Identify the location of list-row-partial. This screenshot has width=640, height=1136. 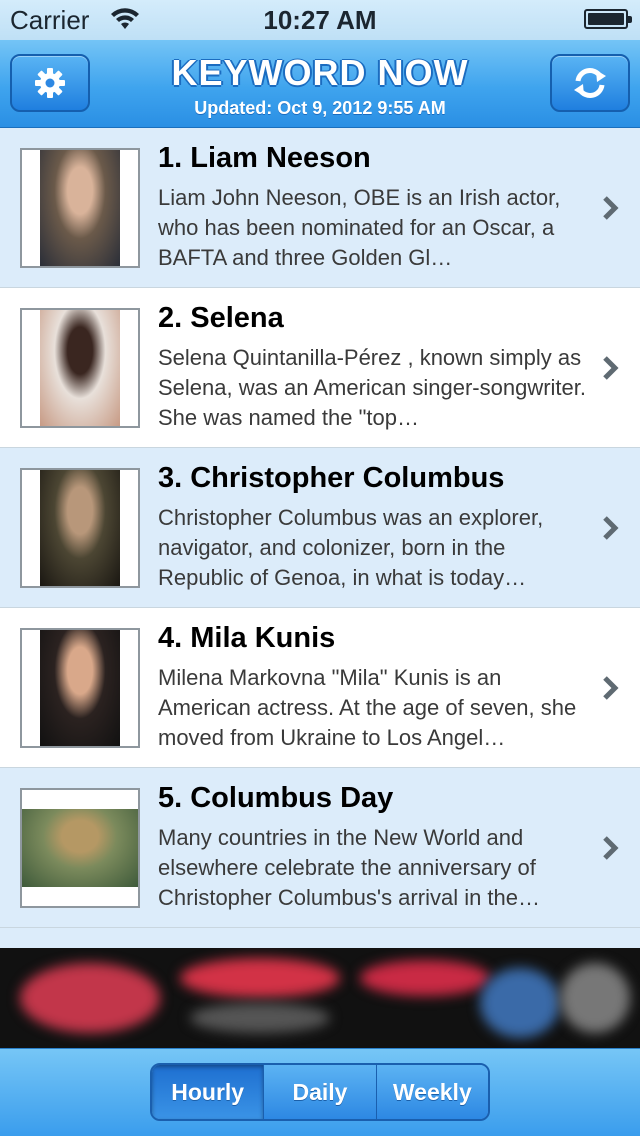
(320, 938).